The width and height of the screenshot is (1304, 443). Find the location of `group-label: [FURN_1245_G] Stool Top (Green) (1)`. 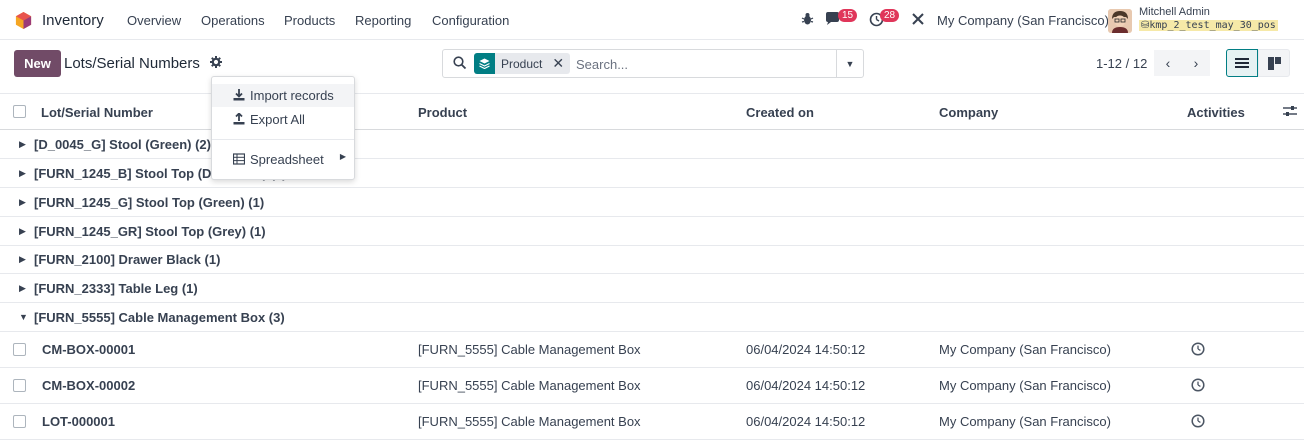

group-label: [FURN_1245_G] Stool Top (Green) (1) is located at coordinates (149, 202).